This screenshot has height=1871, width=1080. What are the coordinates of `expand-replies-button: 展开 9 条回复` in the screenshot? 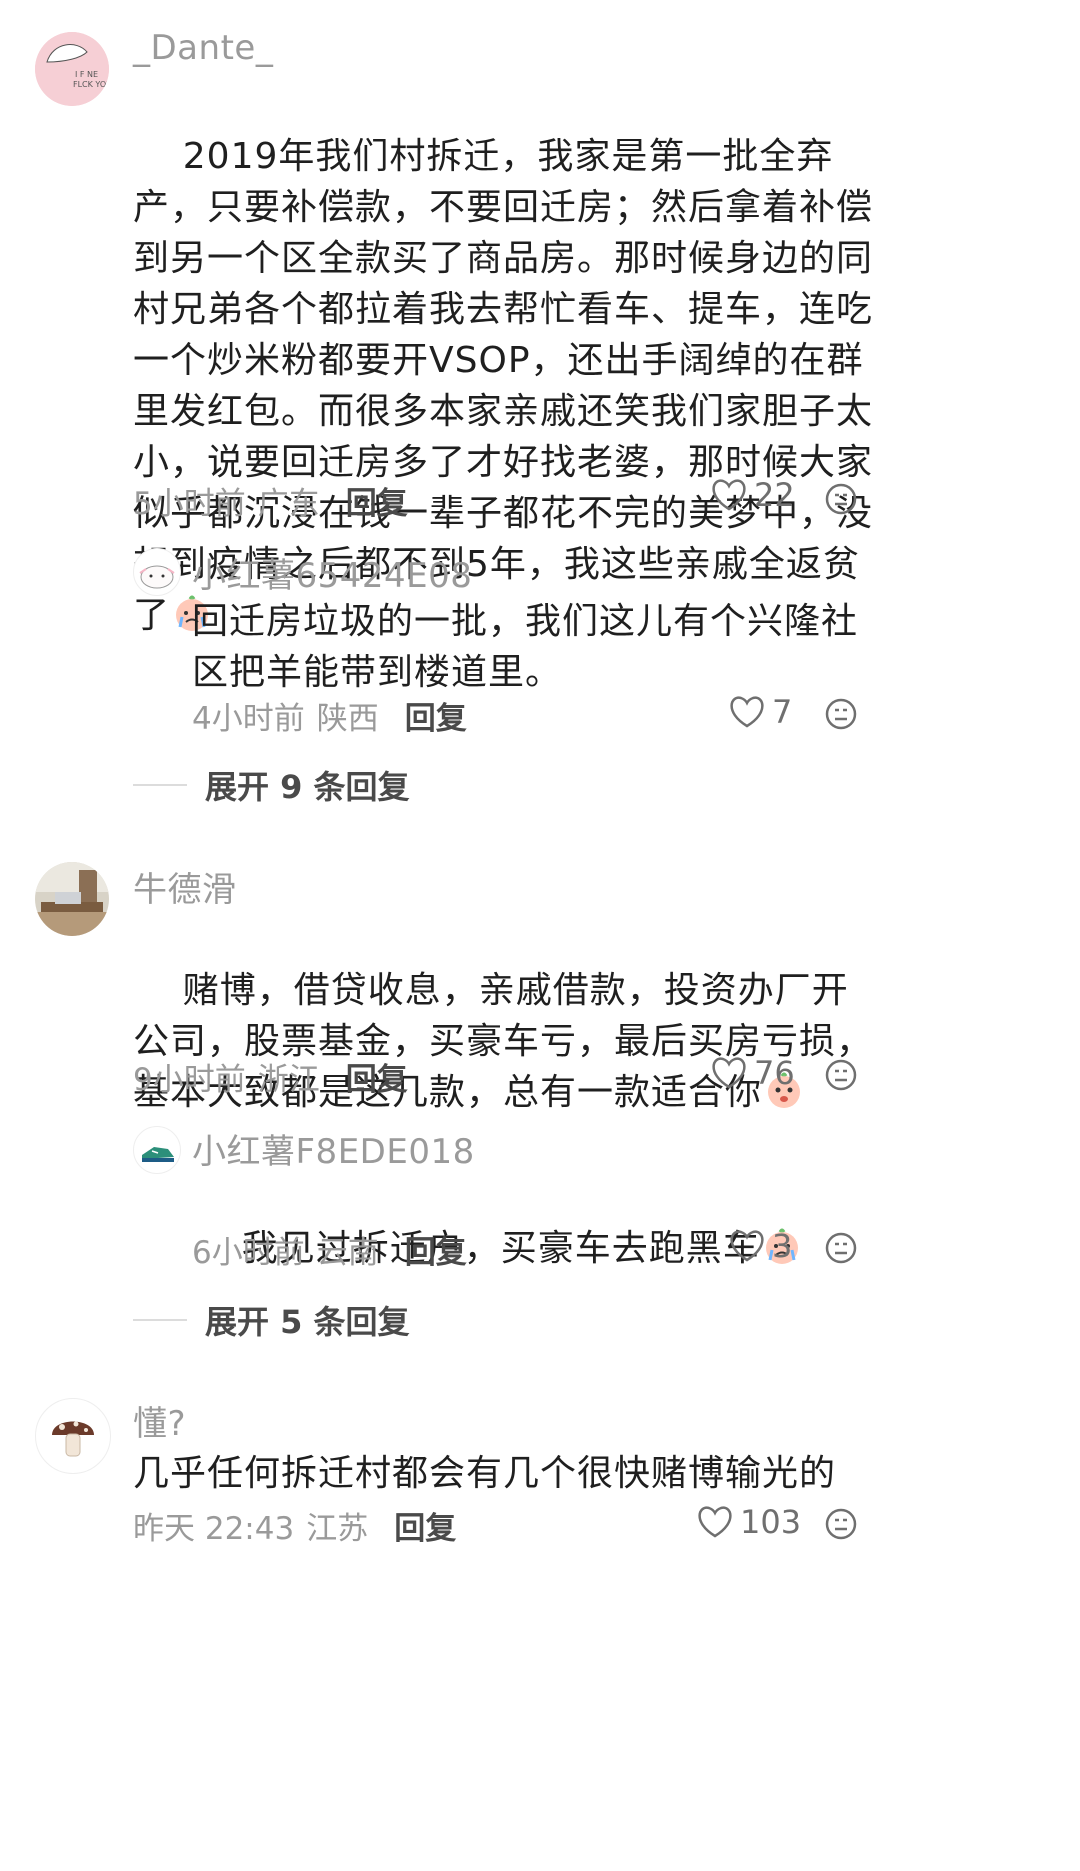 It's located at (271, 785).